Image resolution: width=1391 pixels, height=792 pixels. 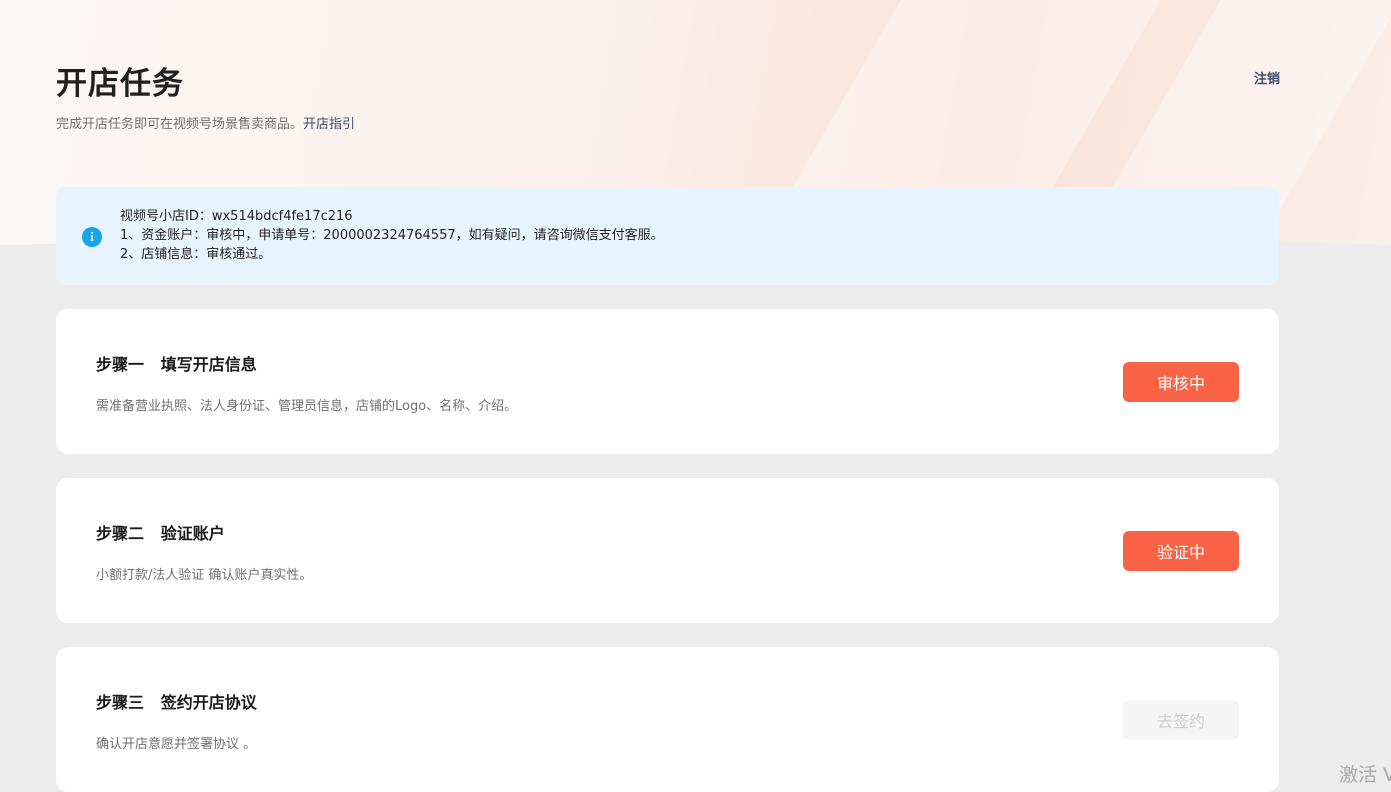 I want to click on activation-watermark: 激活 V, so click(x=1365, y=775).